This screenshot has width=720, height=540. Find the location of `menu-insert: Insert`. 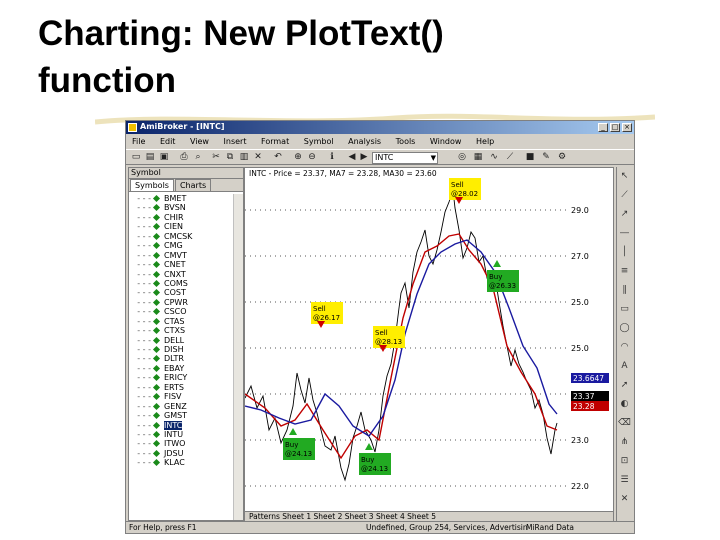

menu-insert: Insert is located at coordinates (235, 140).